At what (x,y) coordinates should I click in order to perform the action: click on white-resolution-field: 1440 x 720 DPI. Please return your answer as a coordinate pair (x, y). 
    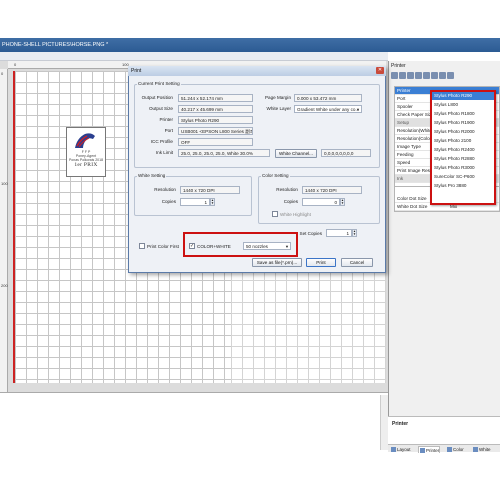
    Looking at the image, I should click on (210, 190).